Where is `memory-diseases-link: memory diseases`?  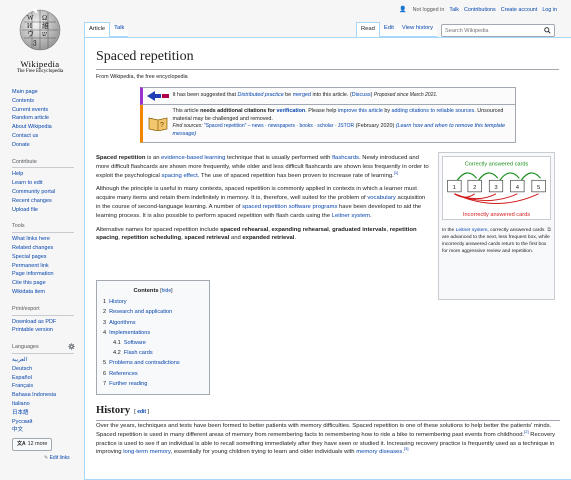 memory-diseases-link: memory diseases is located at coordinates (379, 452).